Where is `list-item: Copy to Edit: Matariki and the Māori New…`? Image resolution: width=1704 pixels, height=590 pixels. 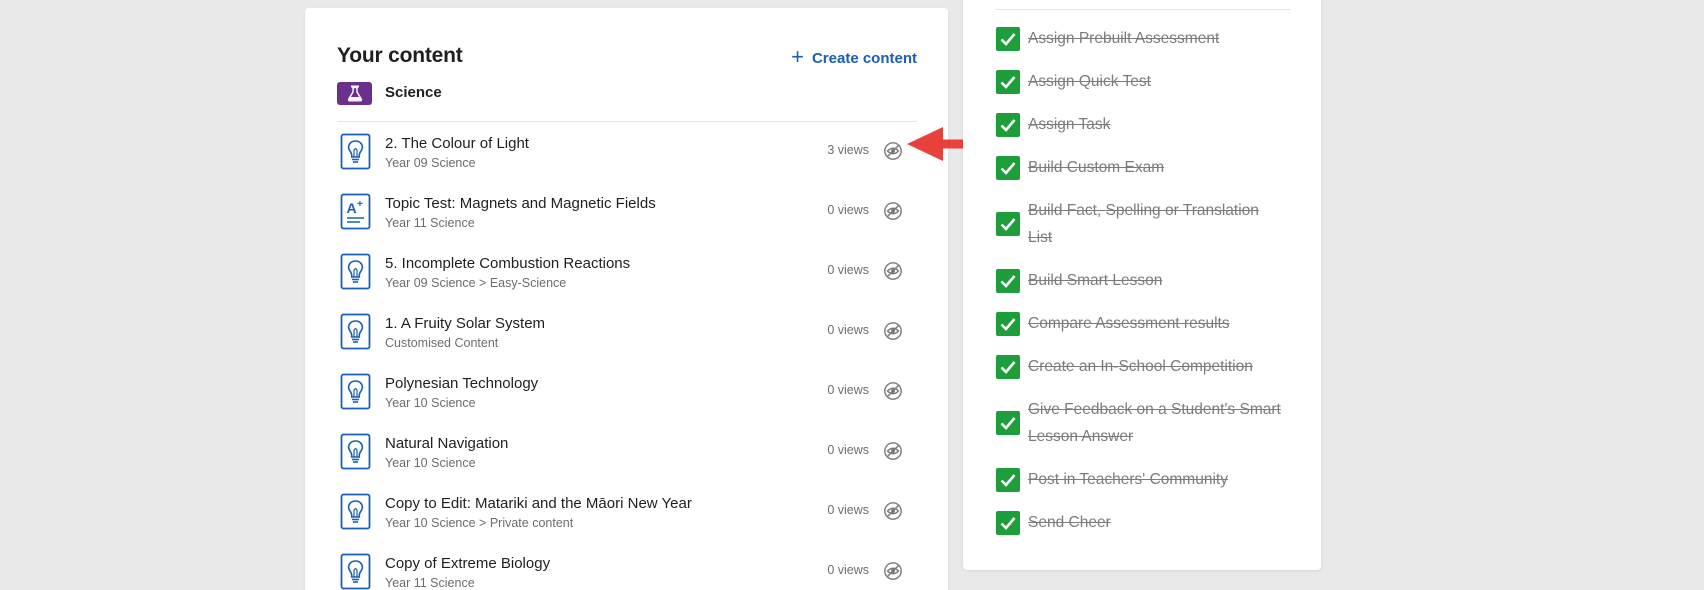 list-item: Copy to Edit: Matariki and the Māori New… is located at coordinates (627, 516).